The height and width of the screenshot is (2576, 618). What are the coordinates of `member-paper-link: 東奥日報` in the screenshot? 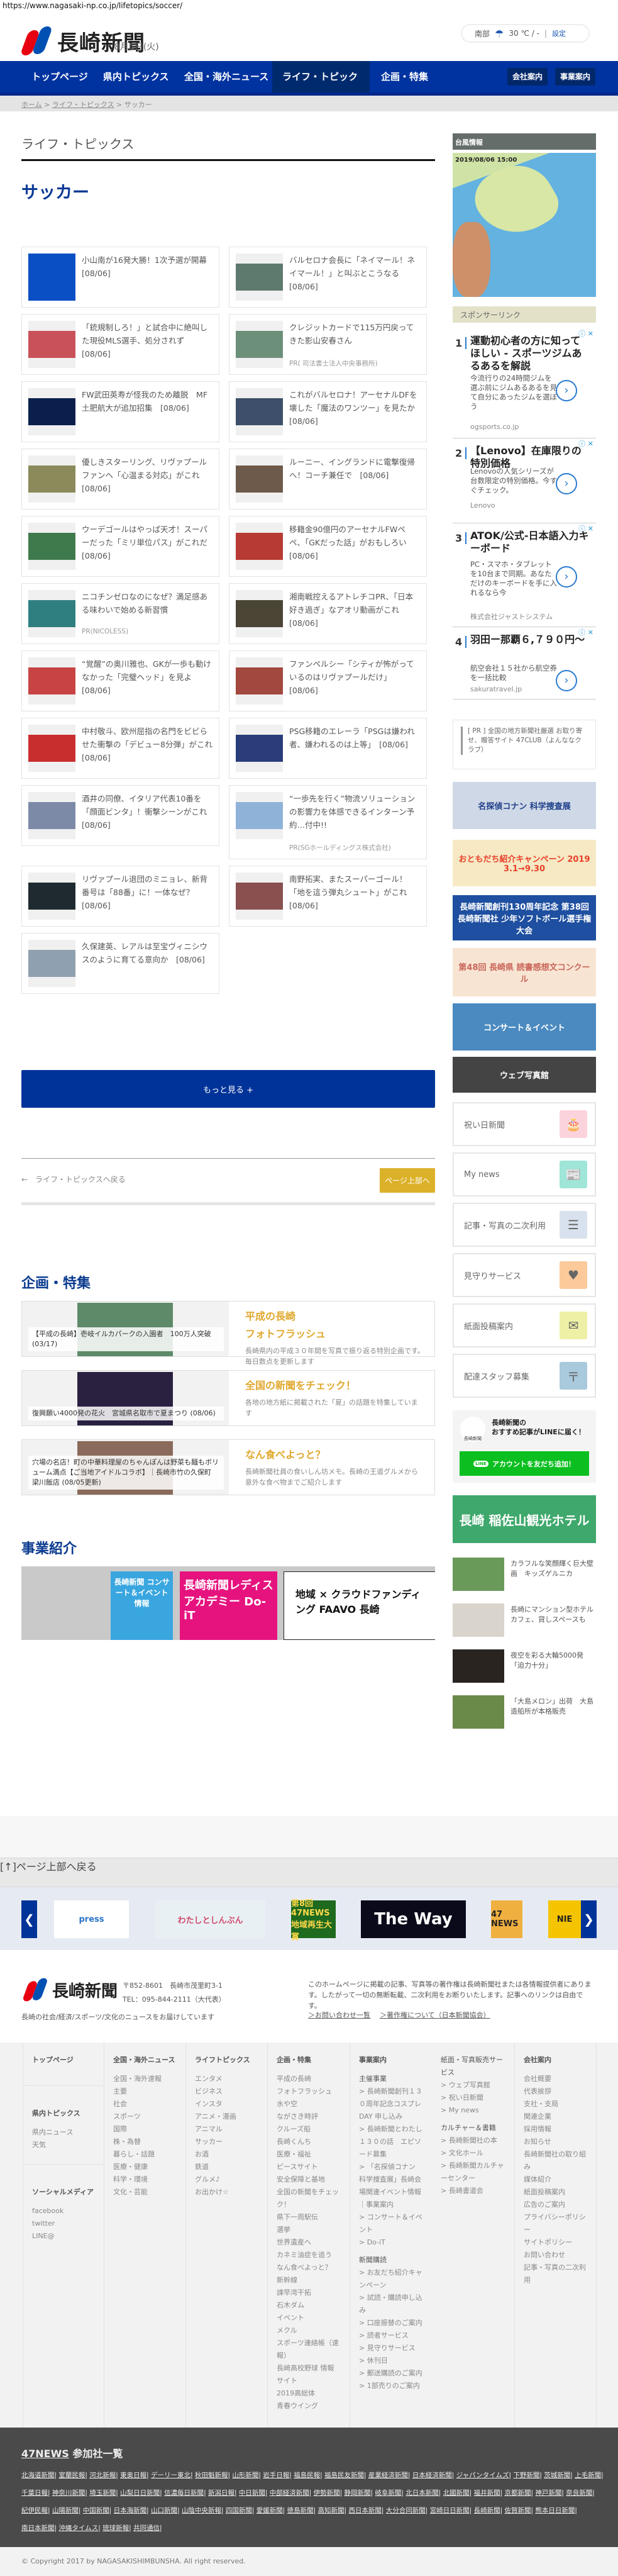 It's located at (133, 2475).